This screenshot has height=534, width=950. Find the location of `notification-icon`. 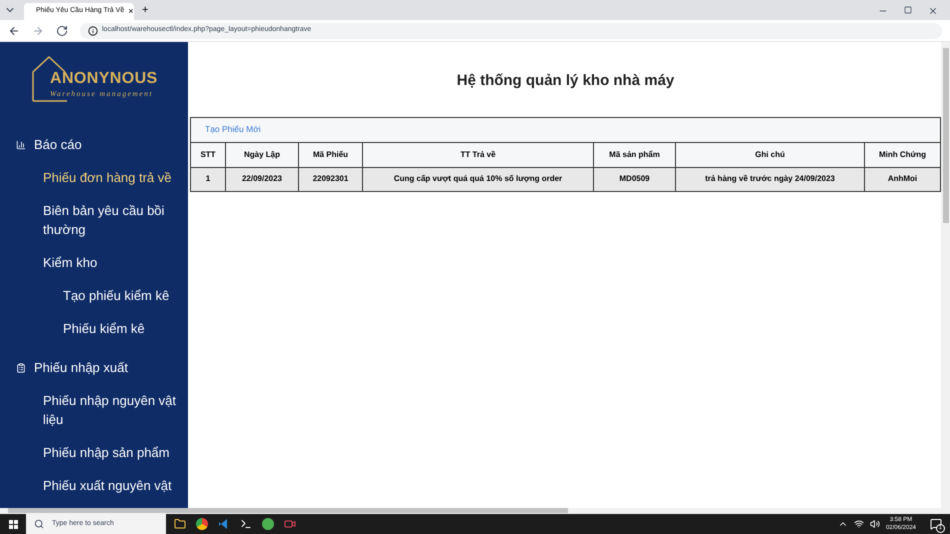

notification-icon is located at coordinates (936, 524).